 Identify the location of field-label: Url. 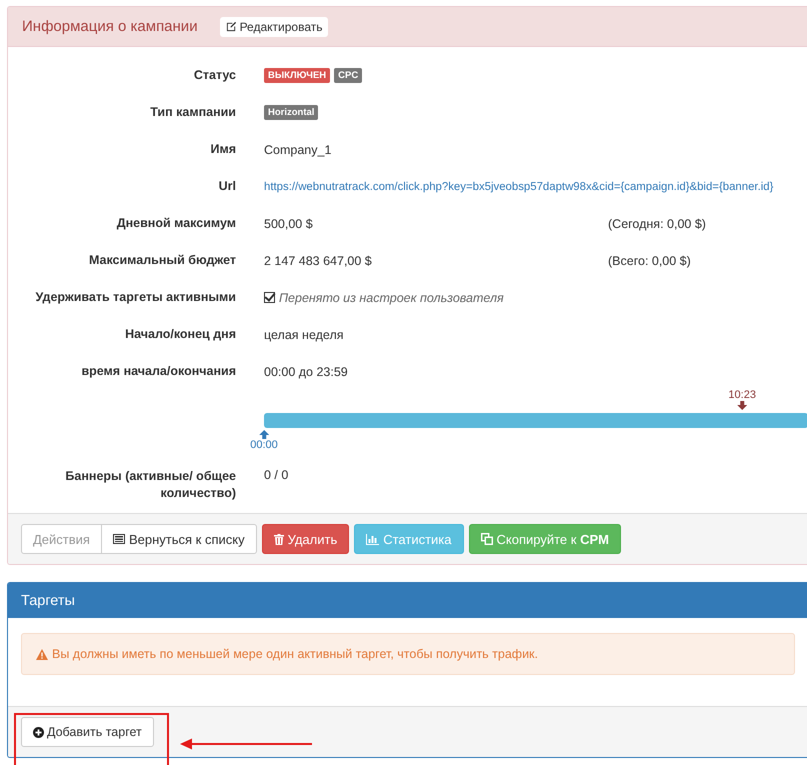
(227, 186).